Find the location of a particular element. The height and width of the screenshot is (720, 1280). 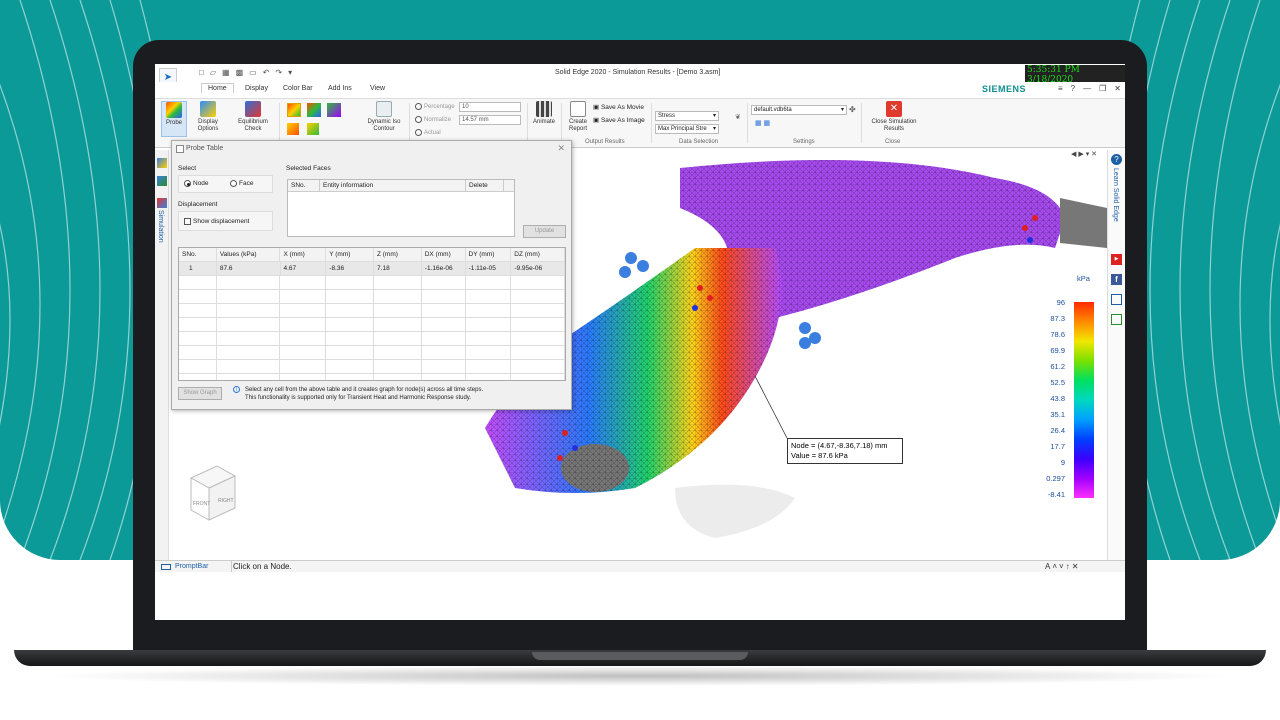

colorbar-label: 17.7 is located at coordinates (1057, 446).